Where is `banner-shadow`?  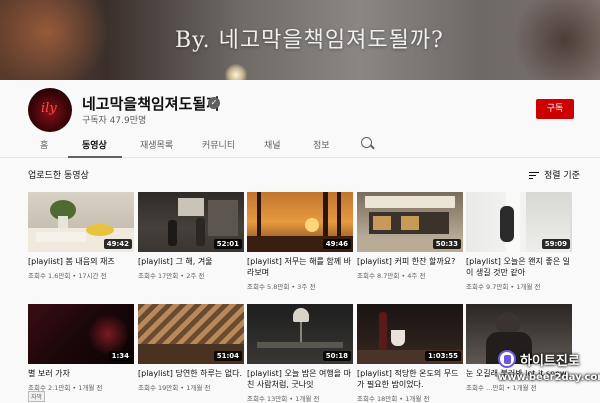 banner-shadow is located at coordinates (555, 40).